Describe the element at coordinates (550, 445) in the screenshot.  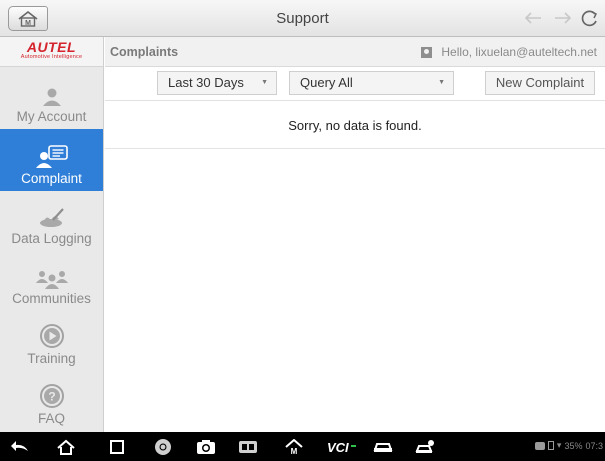
I see `battery-icon` at that location.